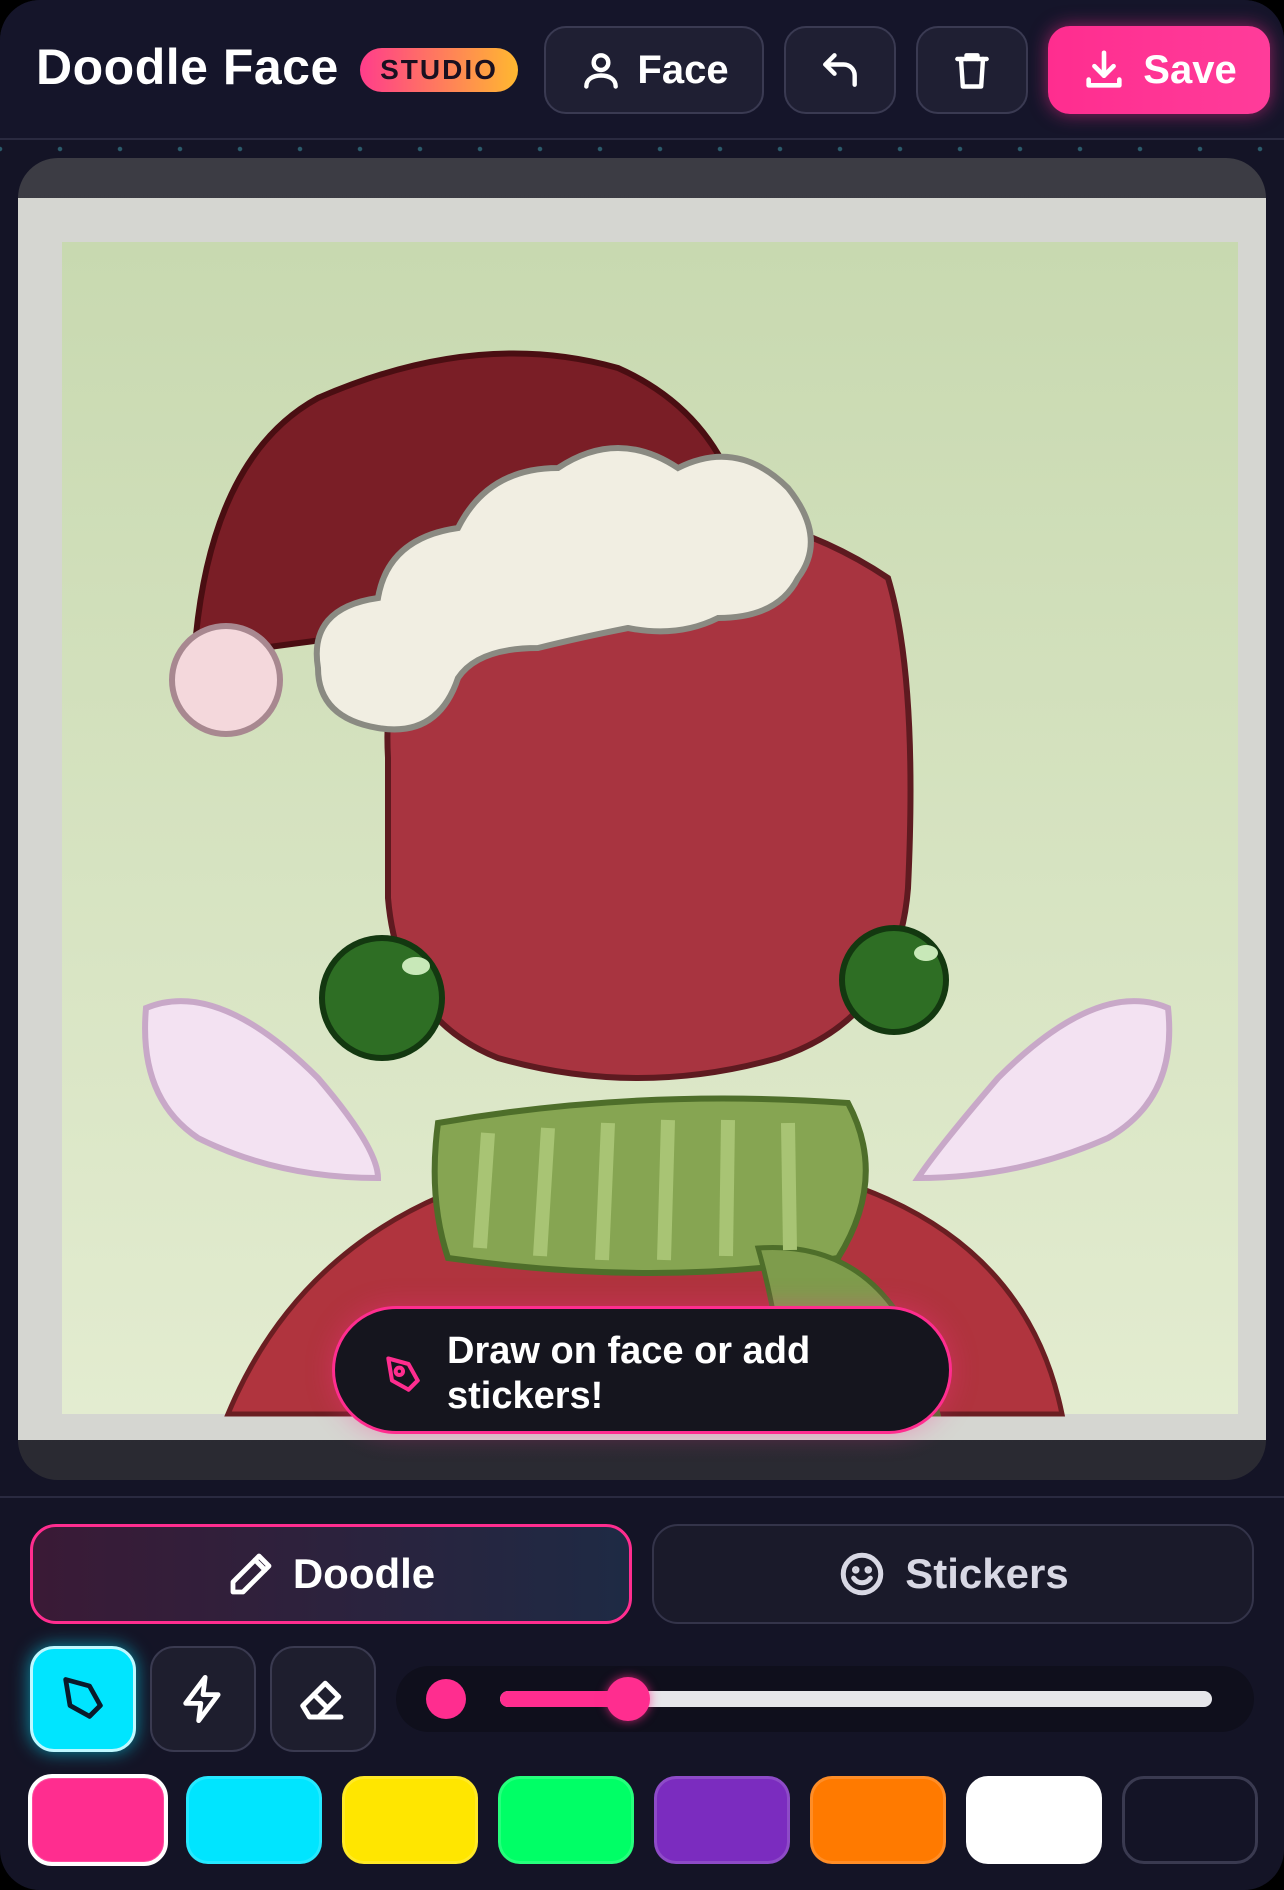 Image resolution: width=1284 pixels, height=1890 pixels. What do you see at coordinates (642, 149) in the screenshot?
I see `header-dot-divider` at bounding box center [642, 149].